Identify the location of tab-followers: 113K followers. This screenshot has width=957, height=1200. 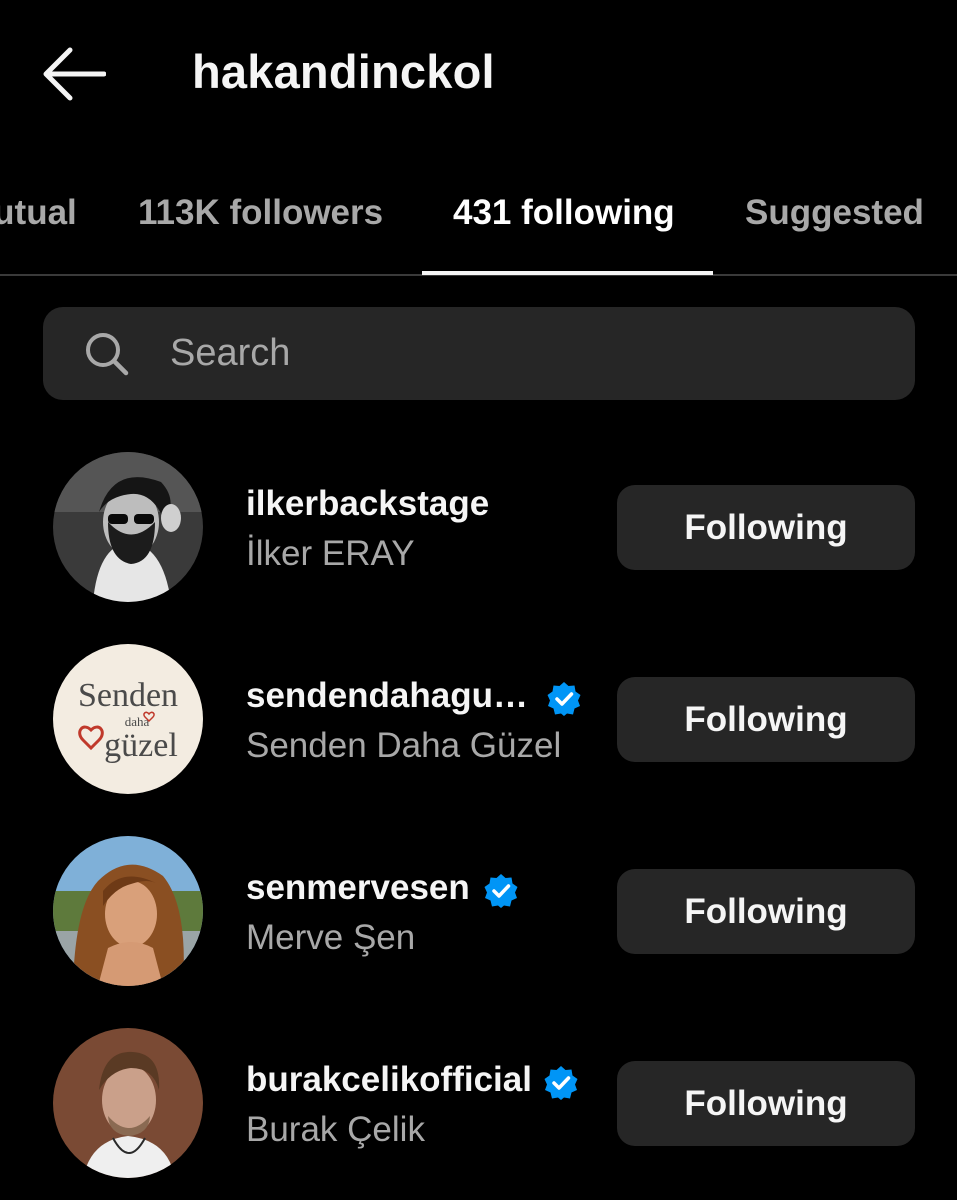
(260, 213).